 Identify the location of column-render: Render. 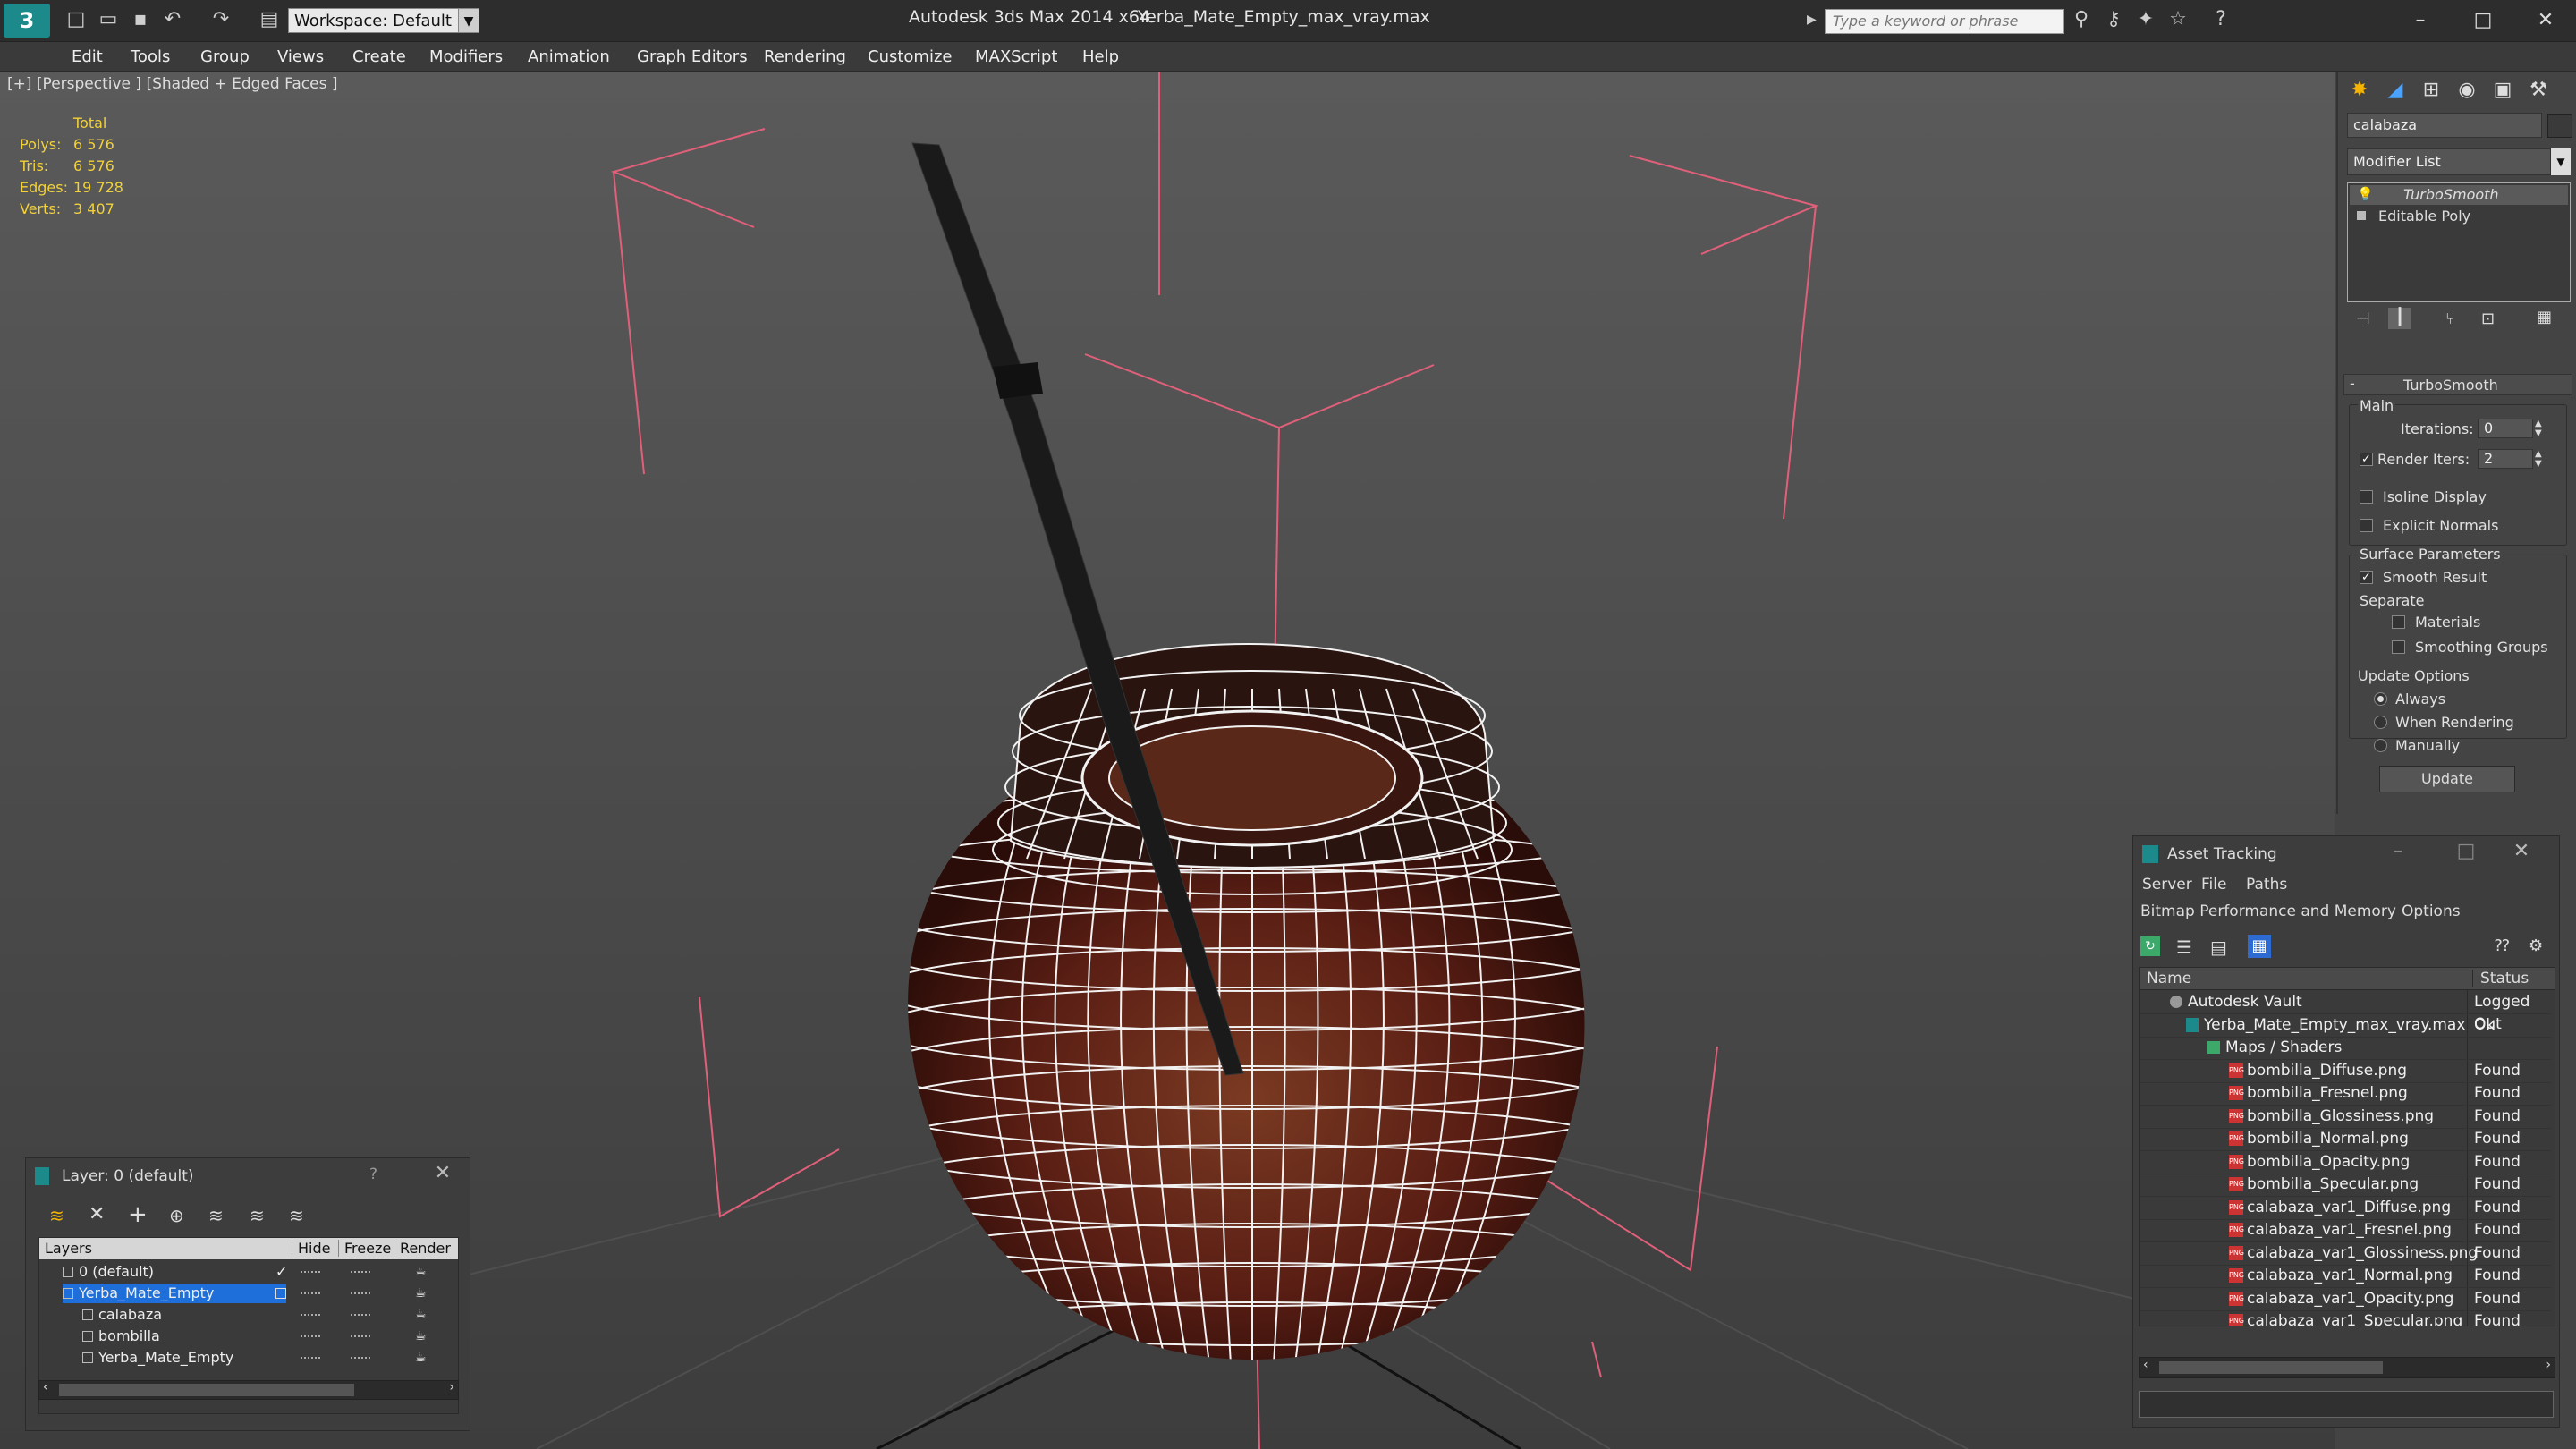
(422, 1248).